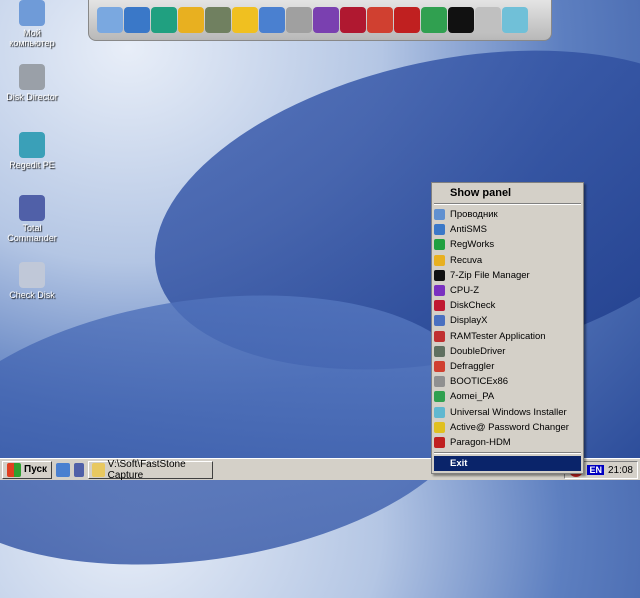 The image size is (640, 598). What do you see at coordinates (507, 366) in the screenshot?
I see `menu-item: Defraggler` at bounding box center [507, 366].